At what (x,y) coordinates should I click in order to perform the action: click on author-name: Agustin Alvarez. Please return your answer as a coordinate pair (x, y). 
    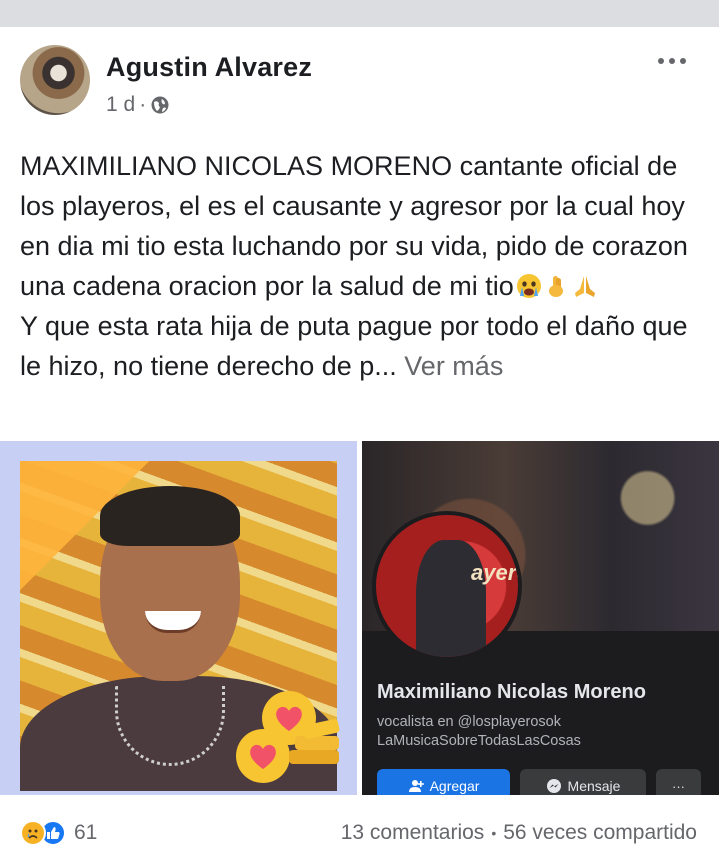
    Looking at the image, I should click on (209, 67).